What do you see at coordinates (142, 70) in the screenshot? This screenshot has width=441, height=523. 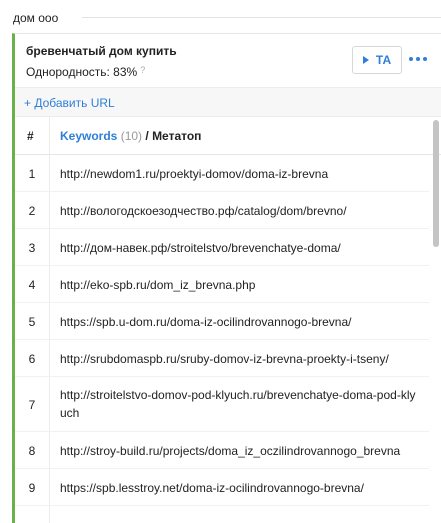 I see `question-icon: ?` at bounding box center [142, 70].